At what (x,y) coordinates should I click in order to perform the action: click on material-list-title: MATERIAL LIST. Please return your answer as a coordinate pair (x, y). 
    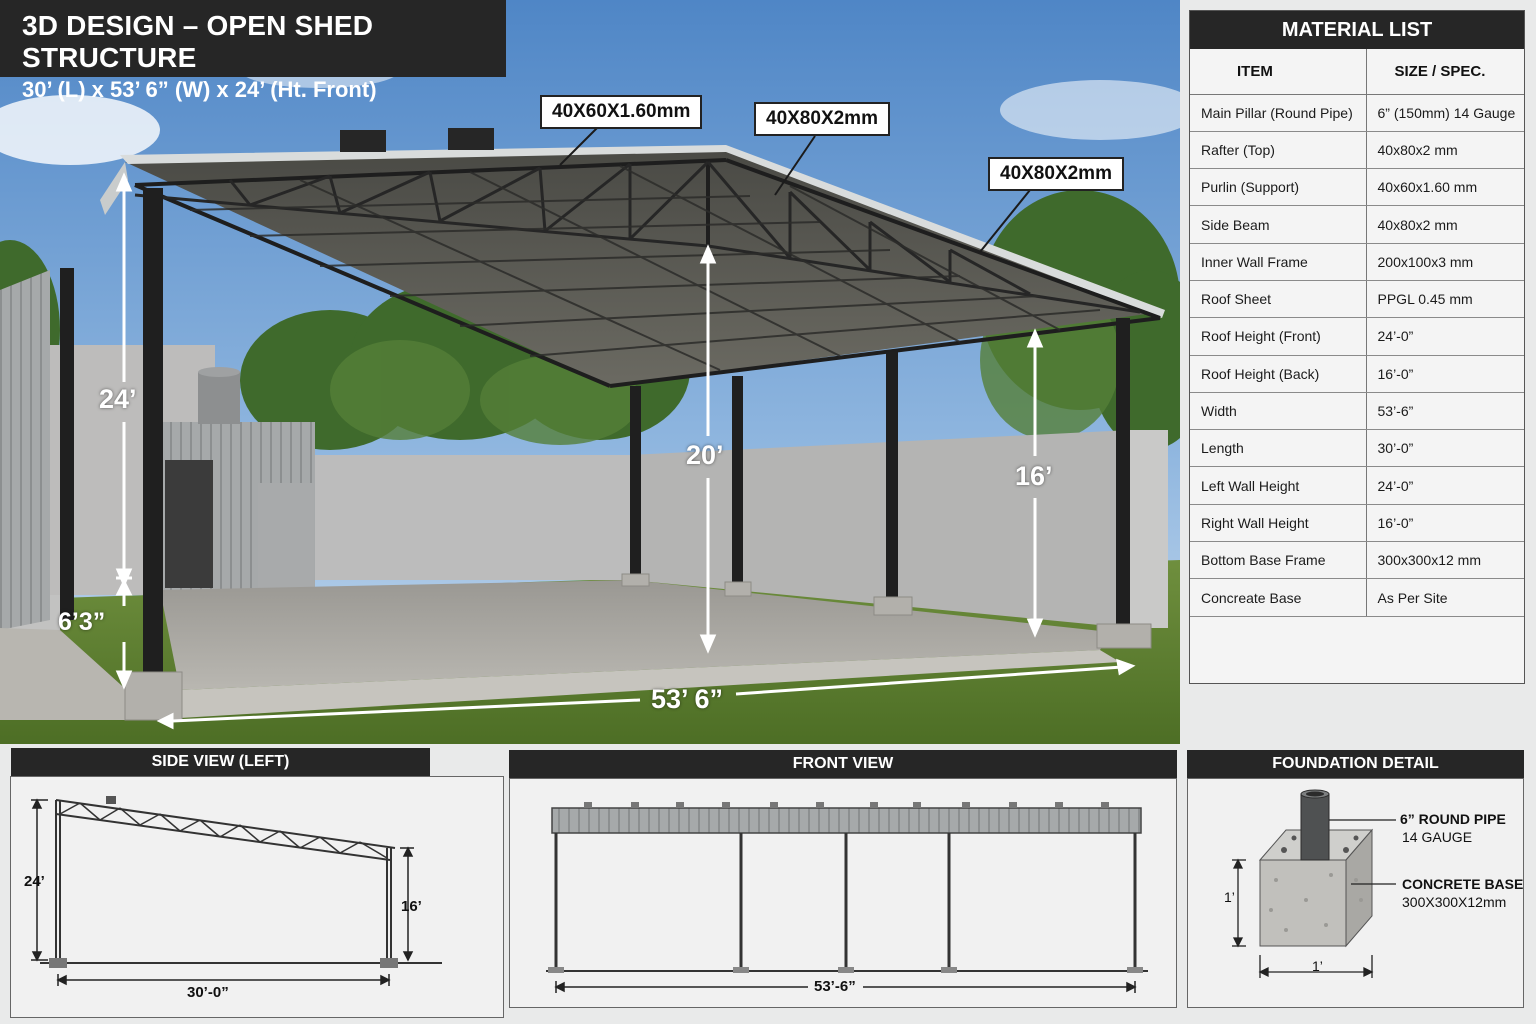
    Looking at the image, I should click on (1357, 30).